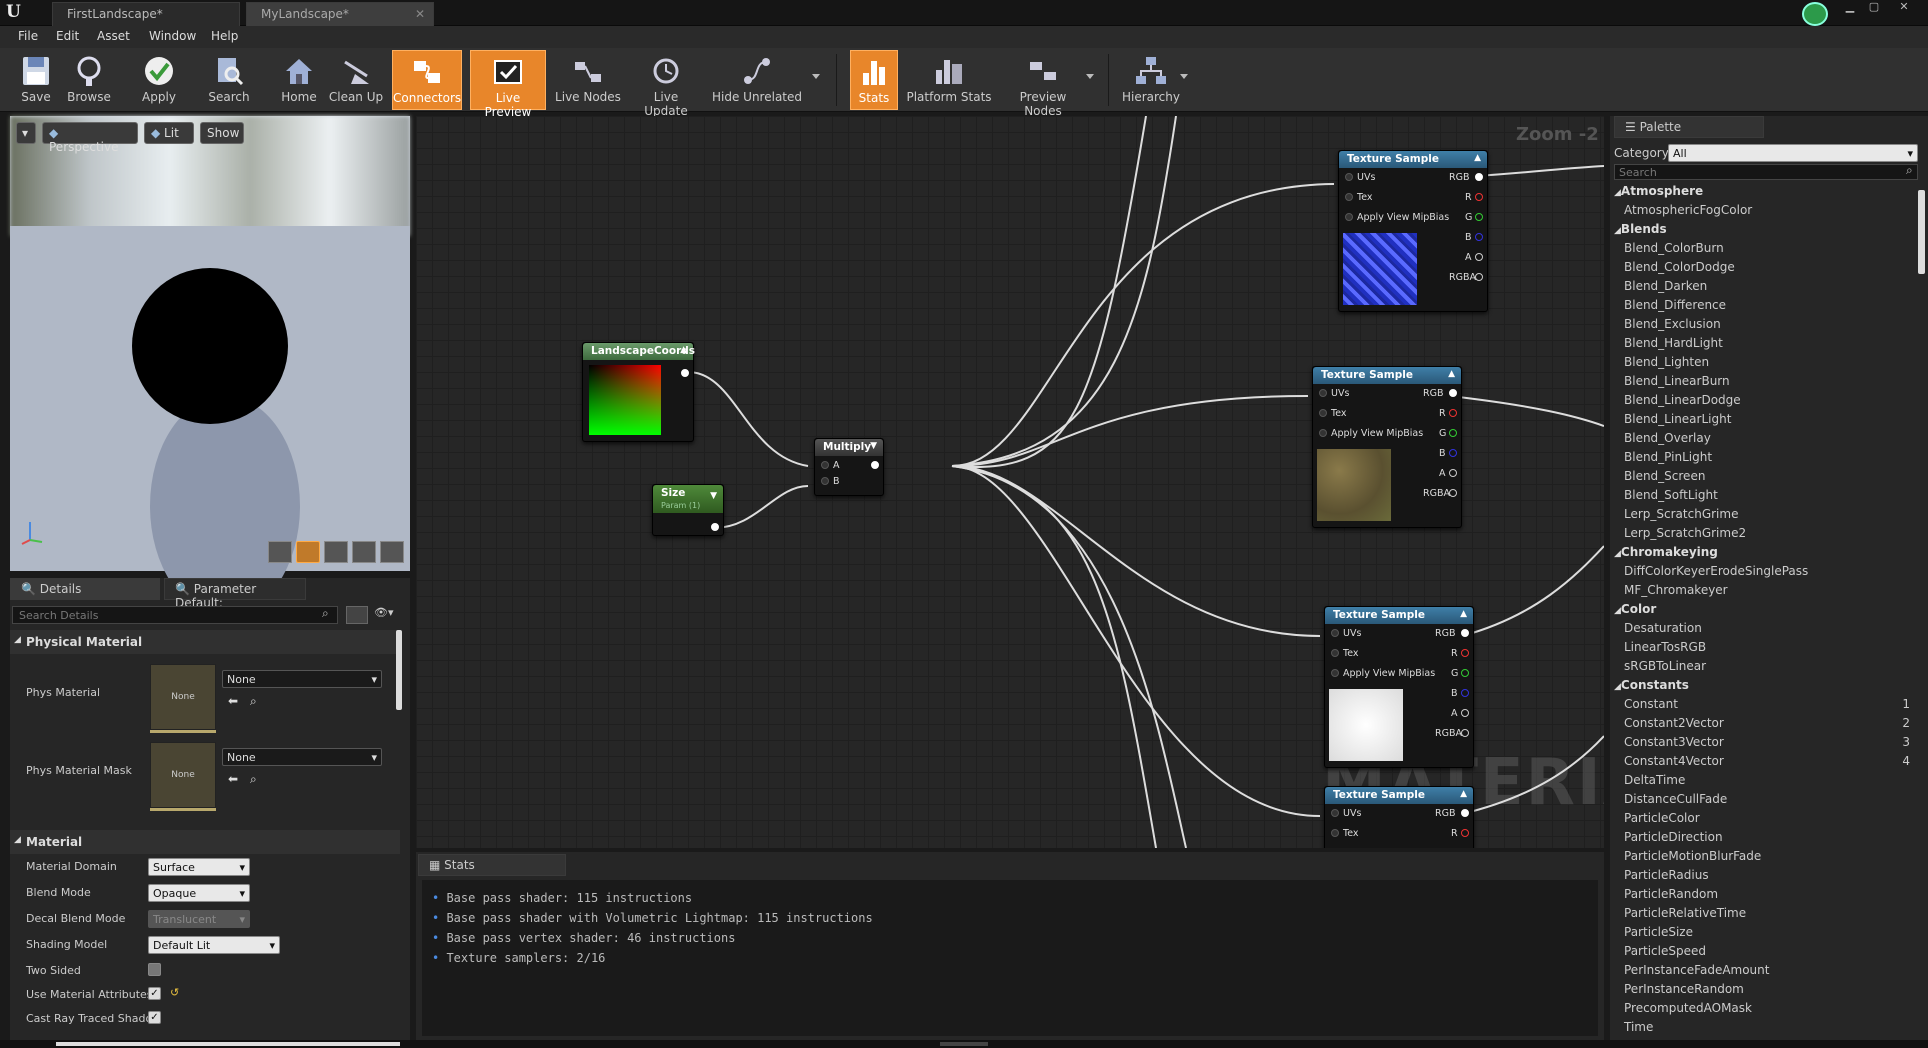 Image resolution: width=1928 pixels, height=1048 pixels. Describe the element at coordinates (1763, 611) in the screenshot. I see `palette-category: ◢Color` at that location.